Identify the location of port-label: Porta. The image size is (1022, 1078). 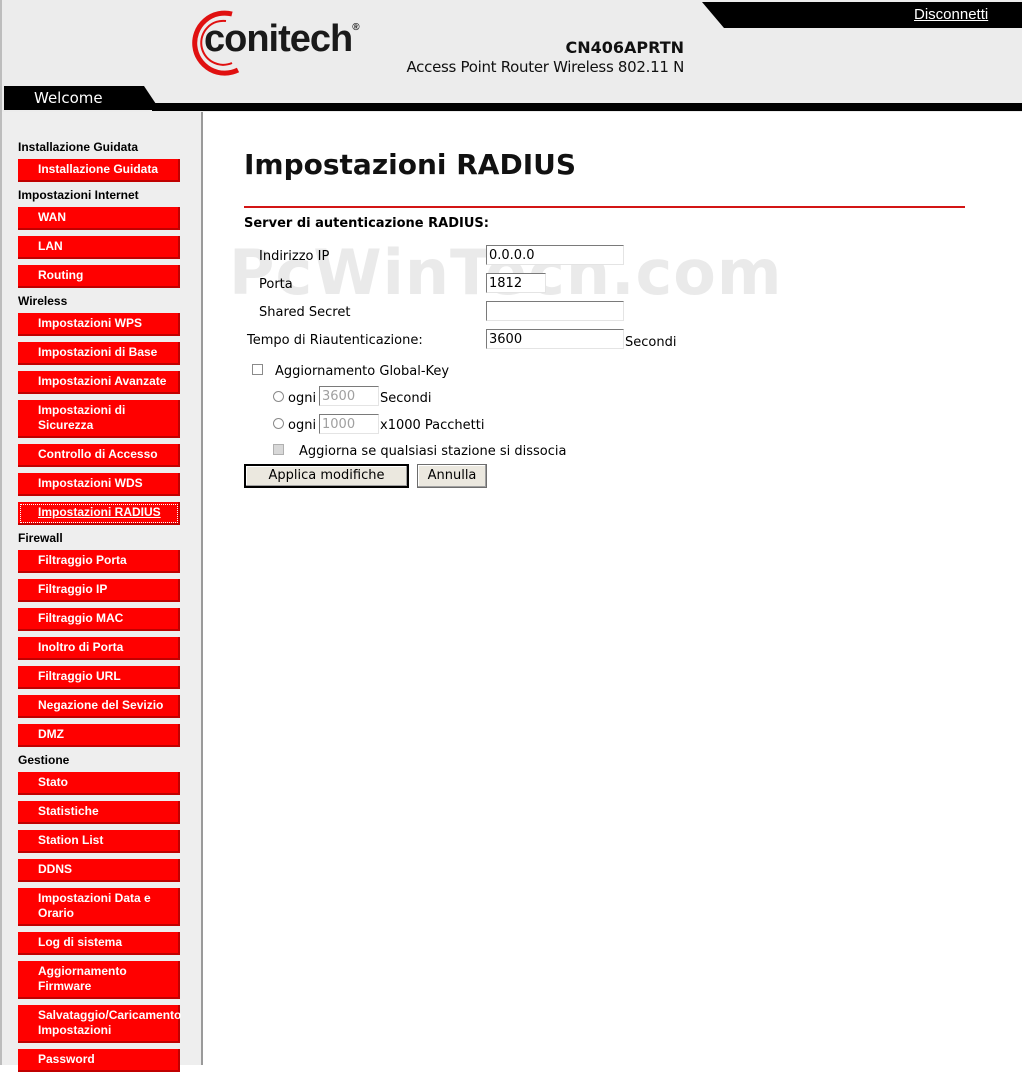
(276, 284).